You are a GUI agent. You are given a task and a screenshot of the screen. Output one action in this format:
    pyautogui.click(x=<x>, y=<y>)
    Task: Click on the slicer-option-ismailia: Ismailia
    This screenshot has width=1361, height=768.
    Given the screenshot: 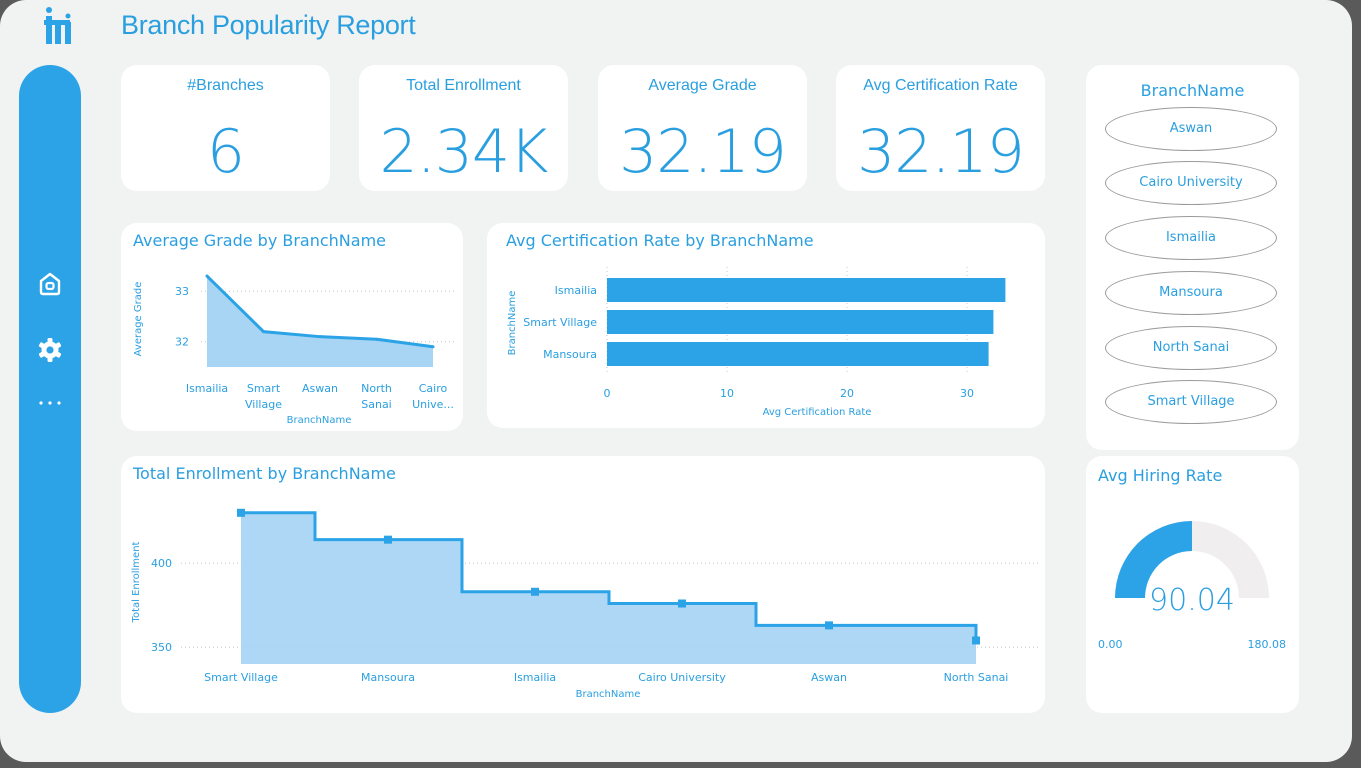 What is the action you would take?
    pyautogui.click(x=1191, y=238)
    